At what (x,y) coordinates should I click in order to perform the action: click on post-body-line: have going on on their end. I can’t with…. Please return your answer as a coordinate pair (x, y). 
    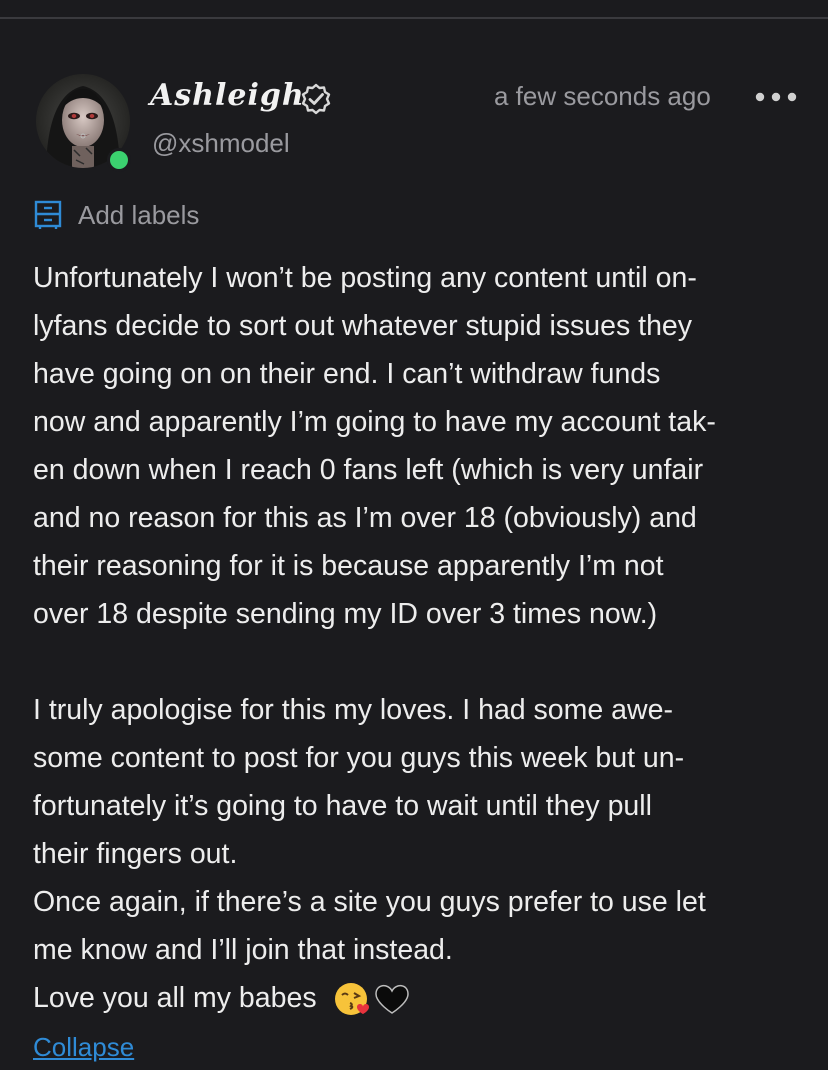
    Looking at the image, I should click on (347, 374).